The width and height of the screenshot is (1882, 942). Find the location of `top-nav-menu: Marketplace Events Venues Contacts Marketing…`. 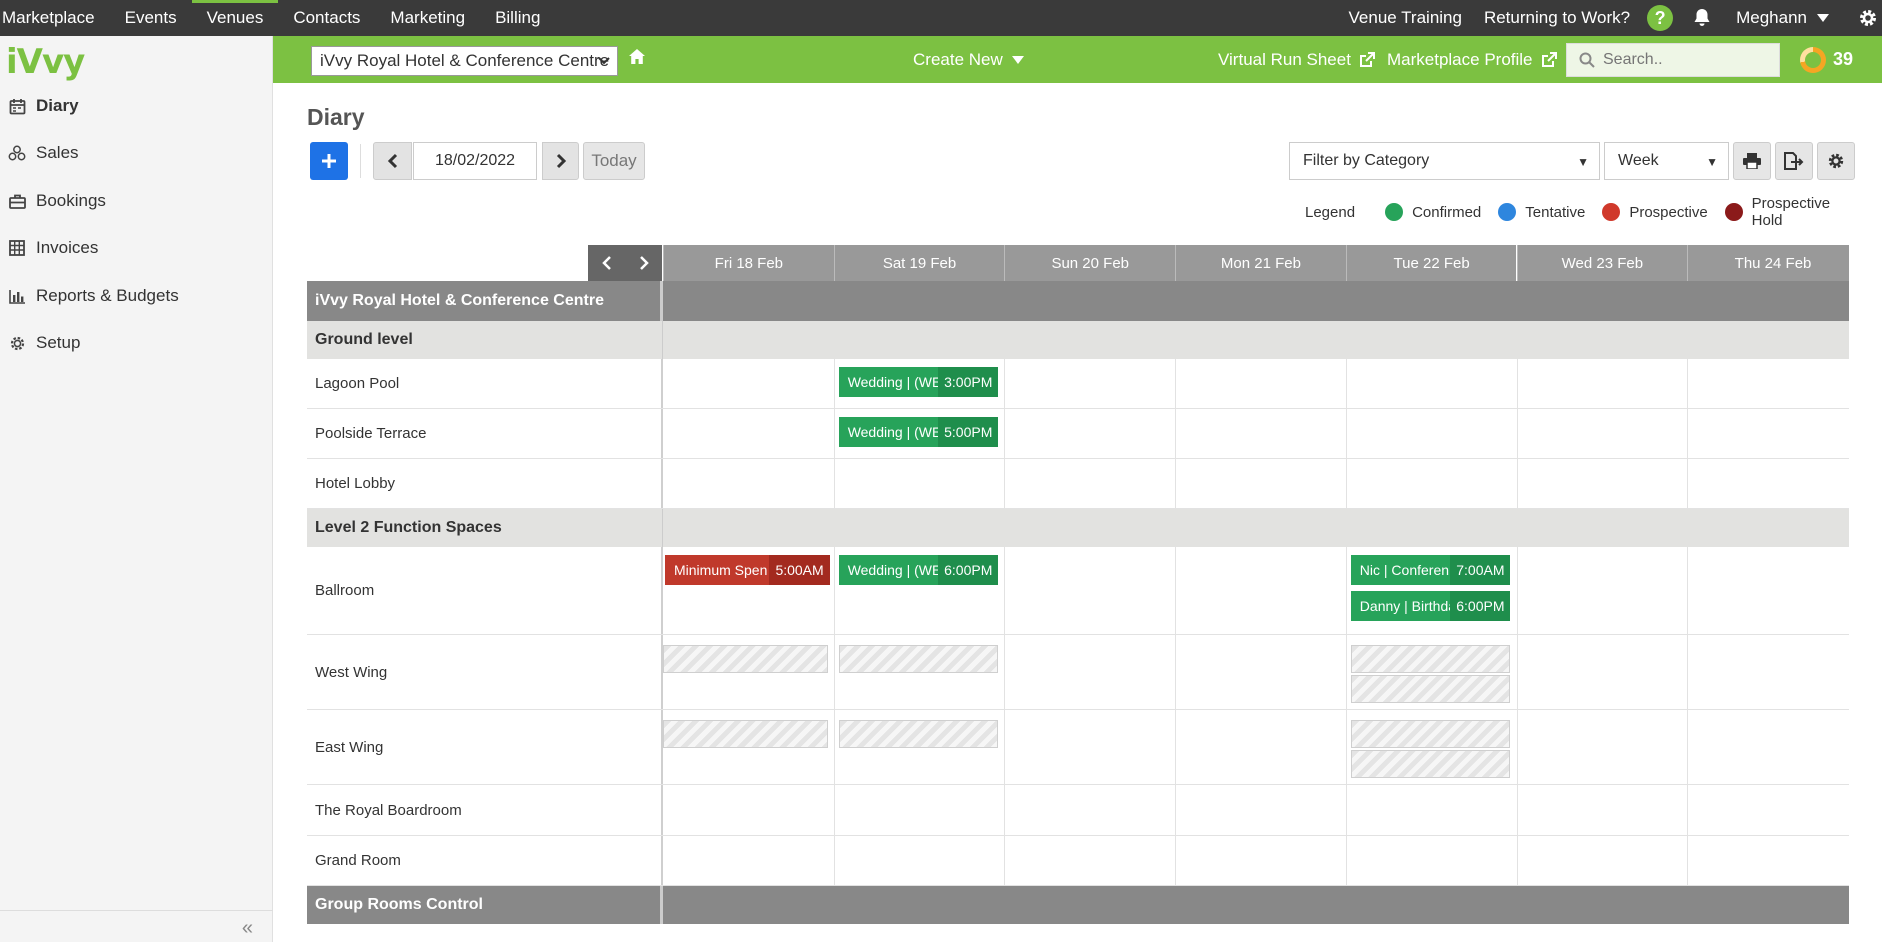

top-nav-menu: Marketplace Events Venues Contacts Marketing… is located at coordinates (277, 18).